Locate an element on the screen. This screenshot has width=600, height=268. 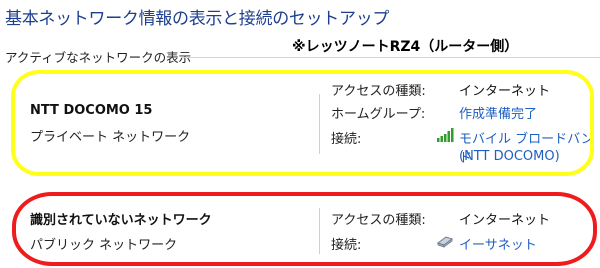
annotation-label: ※レッツノートRZ4（ルーター側） is located at coordinates (405, 47).